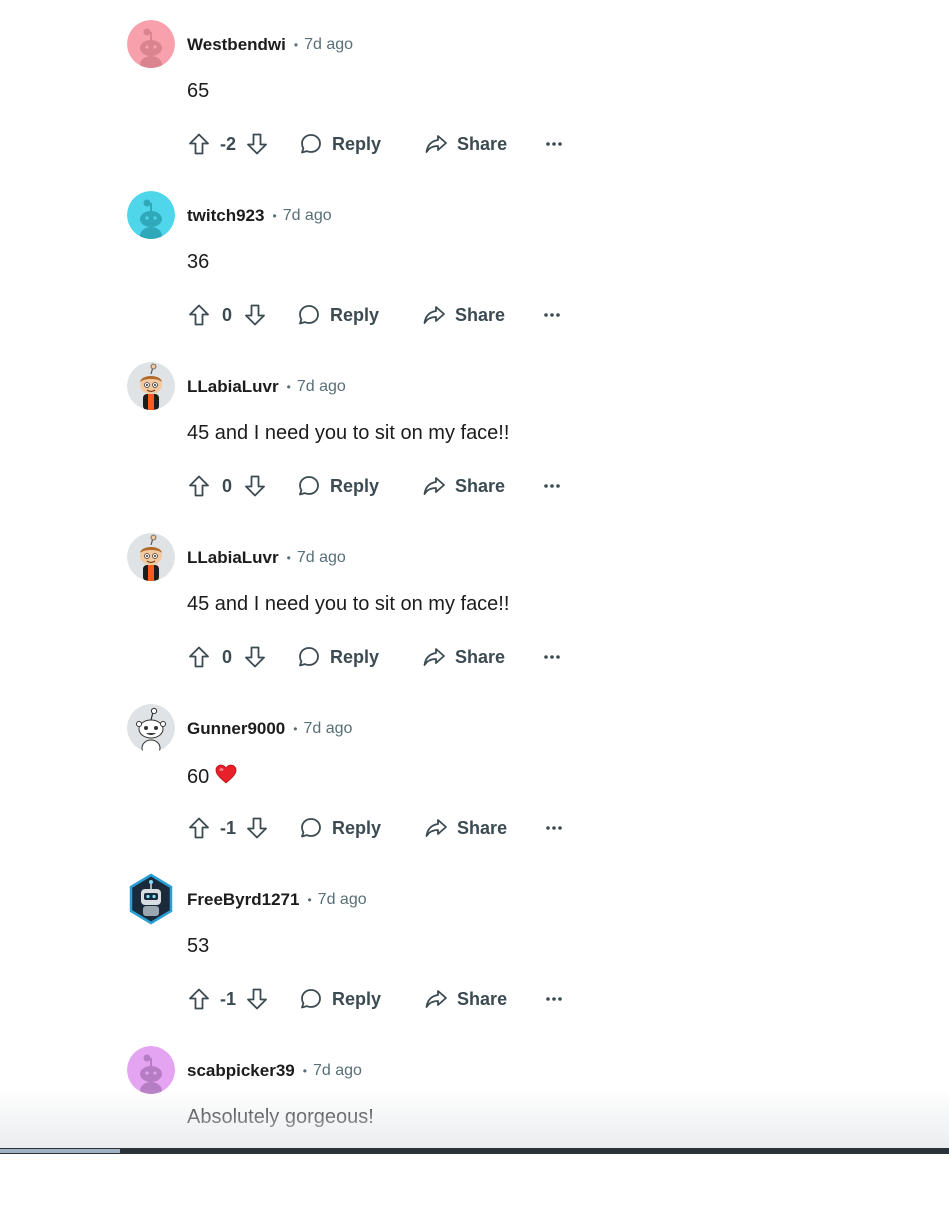 Image resolution: width=949 pixels, height=1217 pixels. What do you see at coordinates (348, 433) in the screenshot?
I see `comment-body: 45 and I need you to sit on my face!!` at bounding box center [348, 433].